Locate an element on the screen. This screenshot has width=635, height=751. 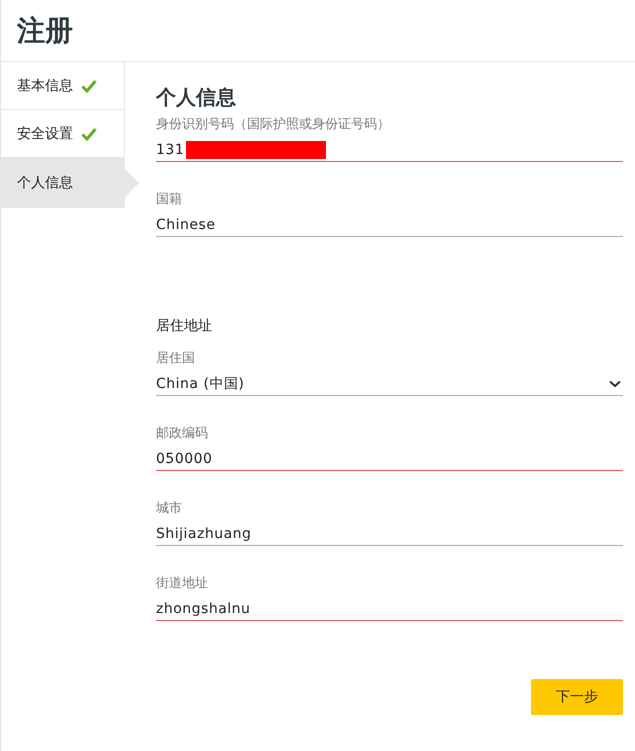
input-field: Shijiazhuang is located at coordinates (389, 534).